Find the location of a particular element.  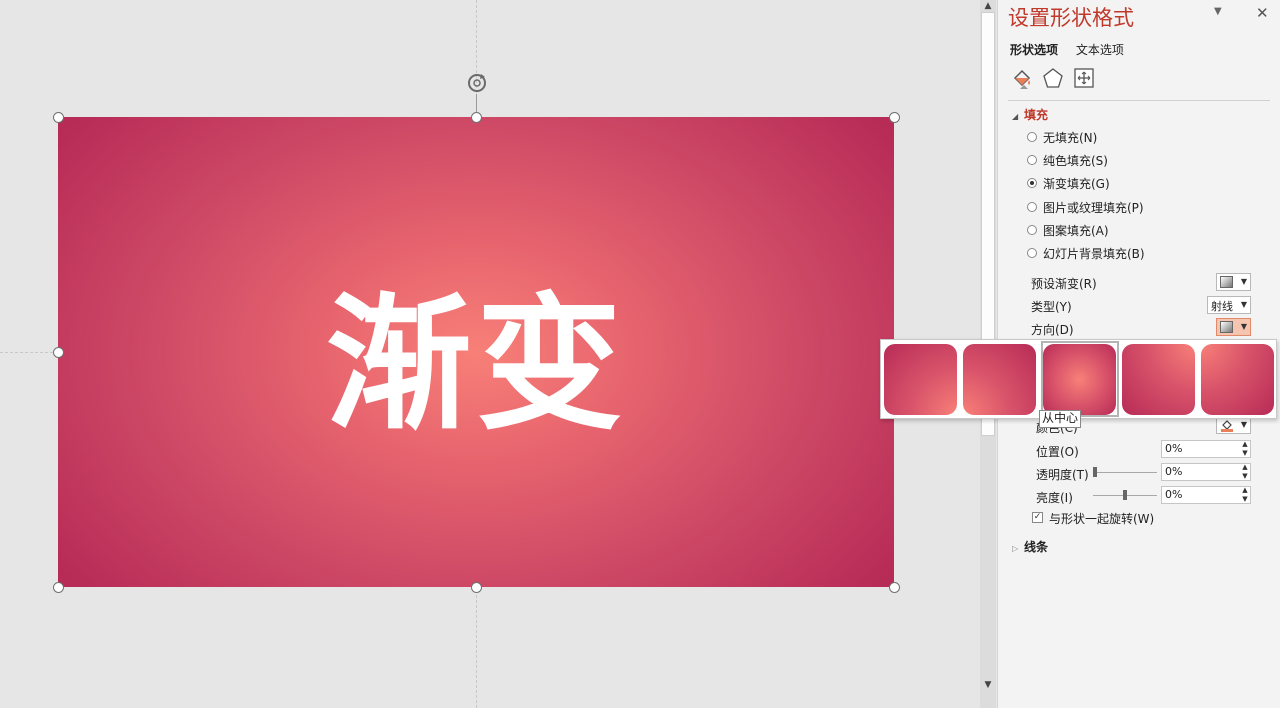

position-input: 0% is located at coordinates (1206, 449).